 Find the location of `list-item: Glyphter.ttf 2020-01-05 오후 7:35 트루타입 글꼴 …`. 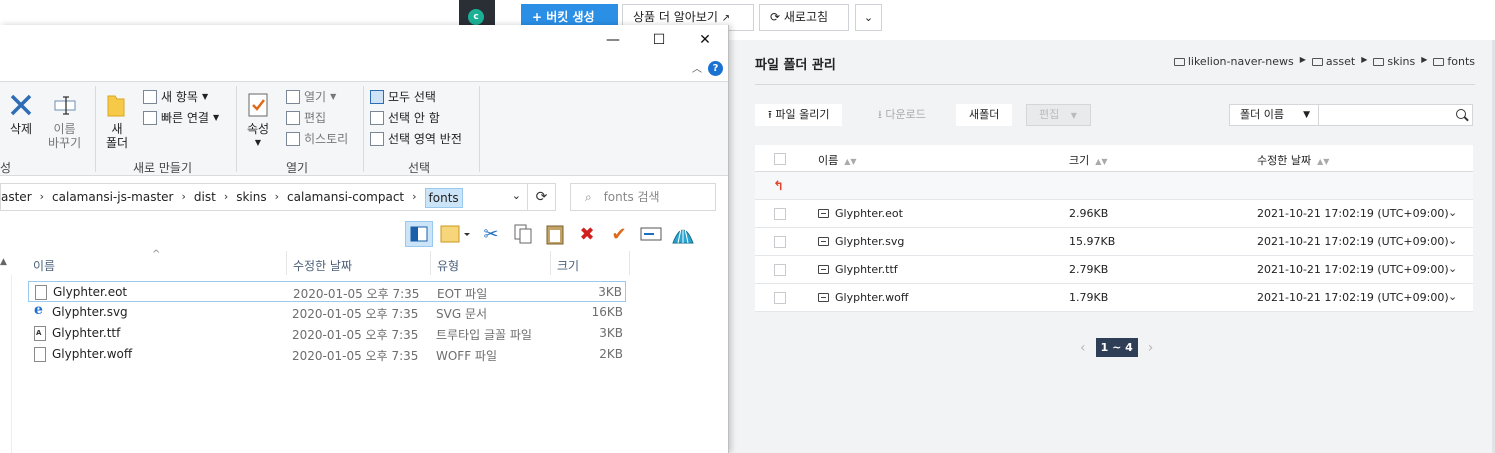

list-item: Glyphter.ttf 2020-01-05 오후 7:35 트루타입 글꼴 … is located at coordinates (327, 333).